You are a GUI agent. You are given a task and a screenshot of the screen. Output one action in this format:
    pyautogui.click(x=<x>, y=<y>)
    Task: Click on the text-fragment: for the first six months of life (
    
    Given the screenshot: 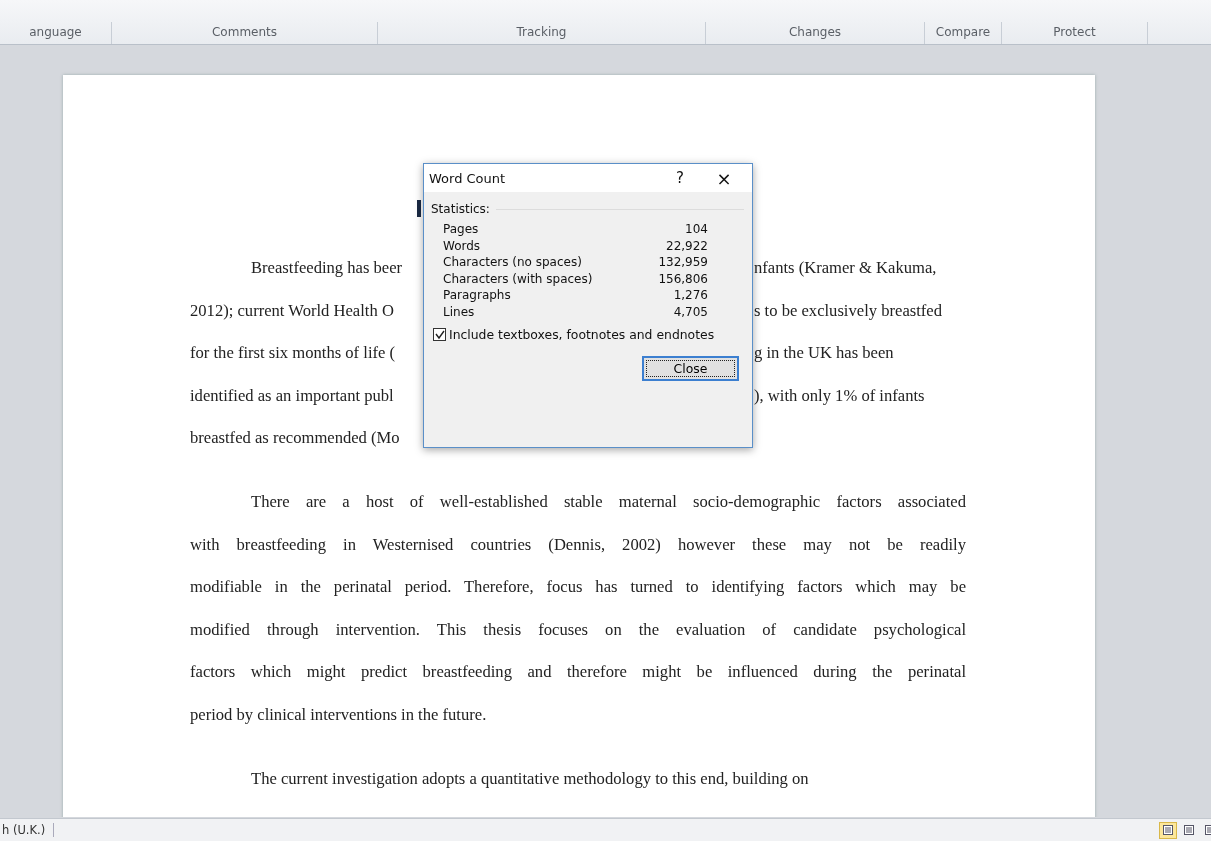 What is the action you would take?
    pyautogui.click(x=293, y=354)
    